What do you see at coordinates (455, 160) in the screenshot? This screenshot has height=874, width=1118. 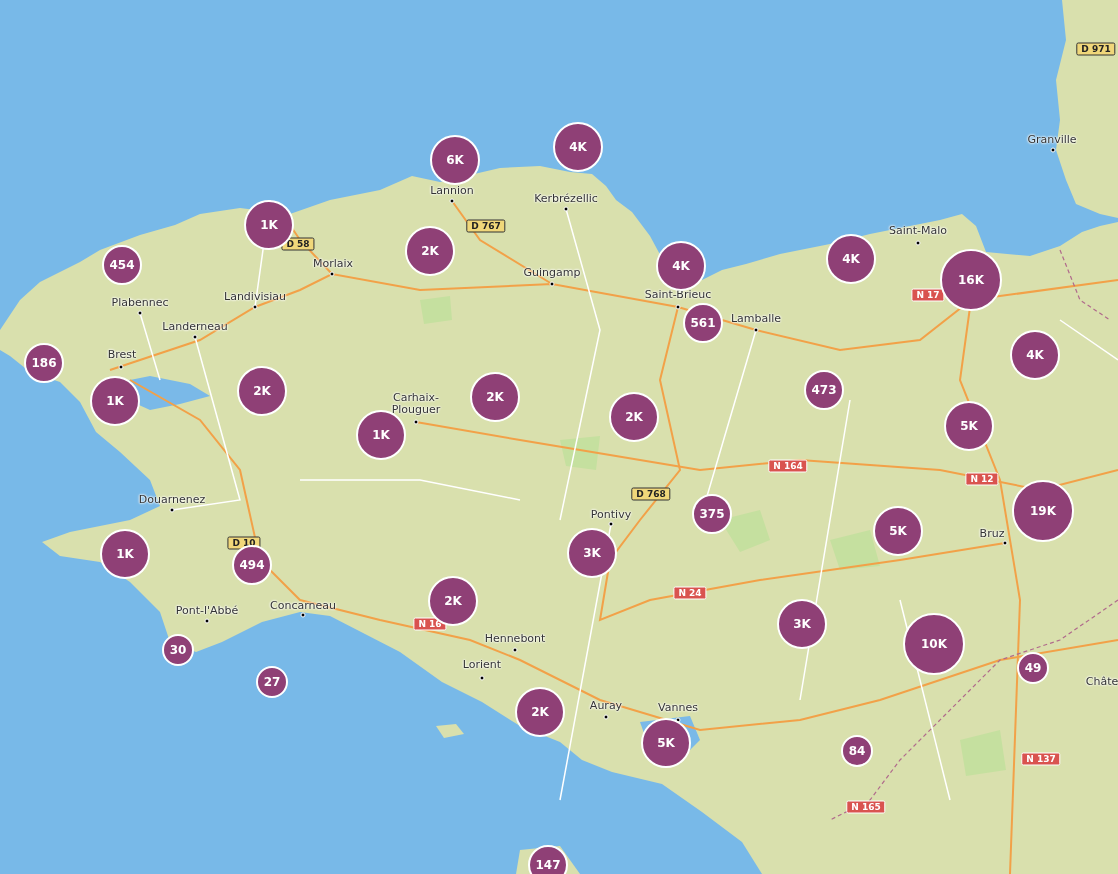 I see `cluster-marker: 6K` at bounding box center [455, 160].